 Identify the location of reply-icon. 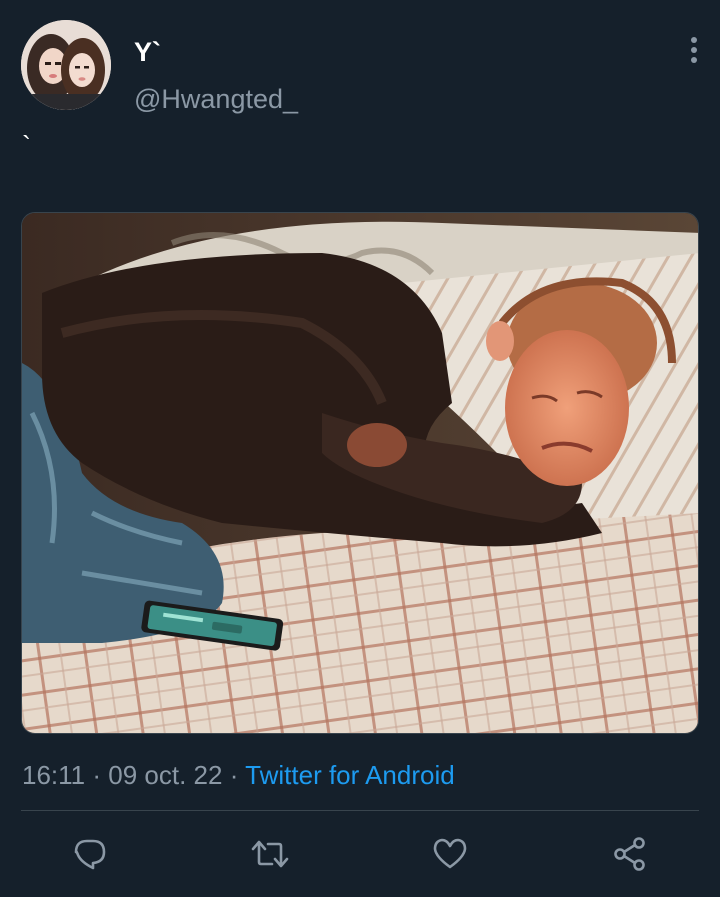
(90, 854).